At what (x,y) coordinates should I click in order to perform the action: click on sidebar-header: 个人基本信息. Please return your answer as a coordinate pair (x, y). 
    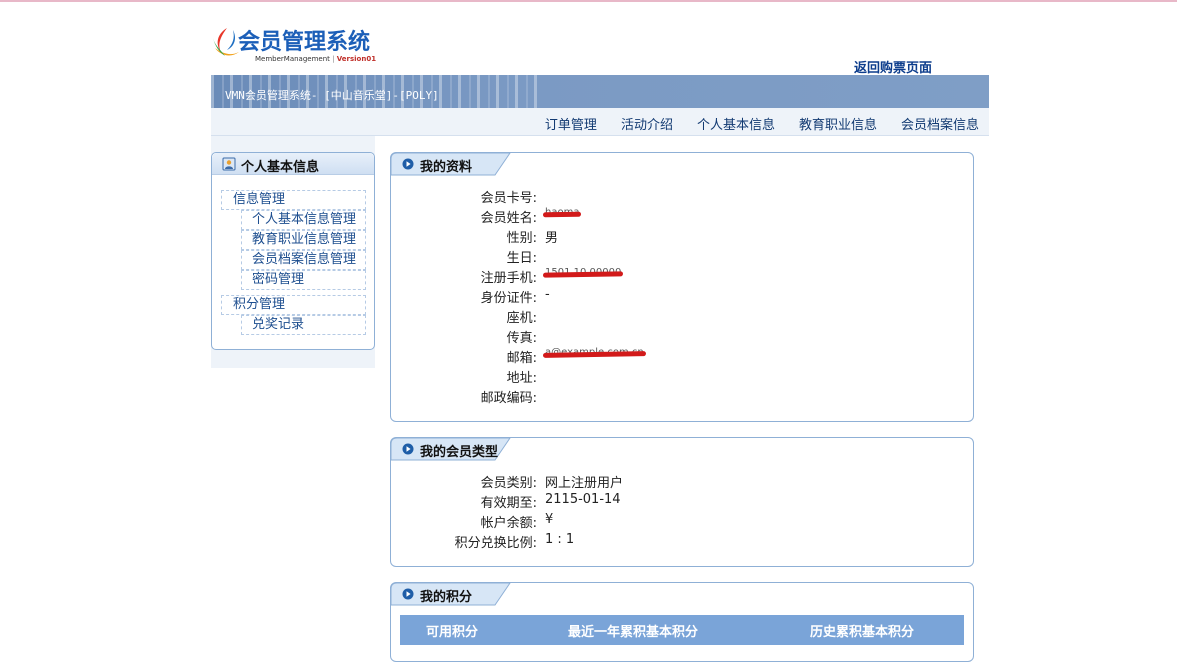
    Looking at the image, I should click on (293, 164).